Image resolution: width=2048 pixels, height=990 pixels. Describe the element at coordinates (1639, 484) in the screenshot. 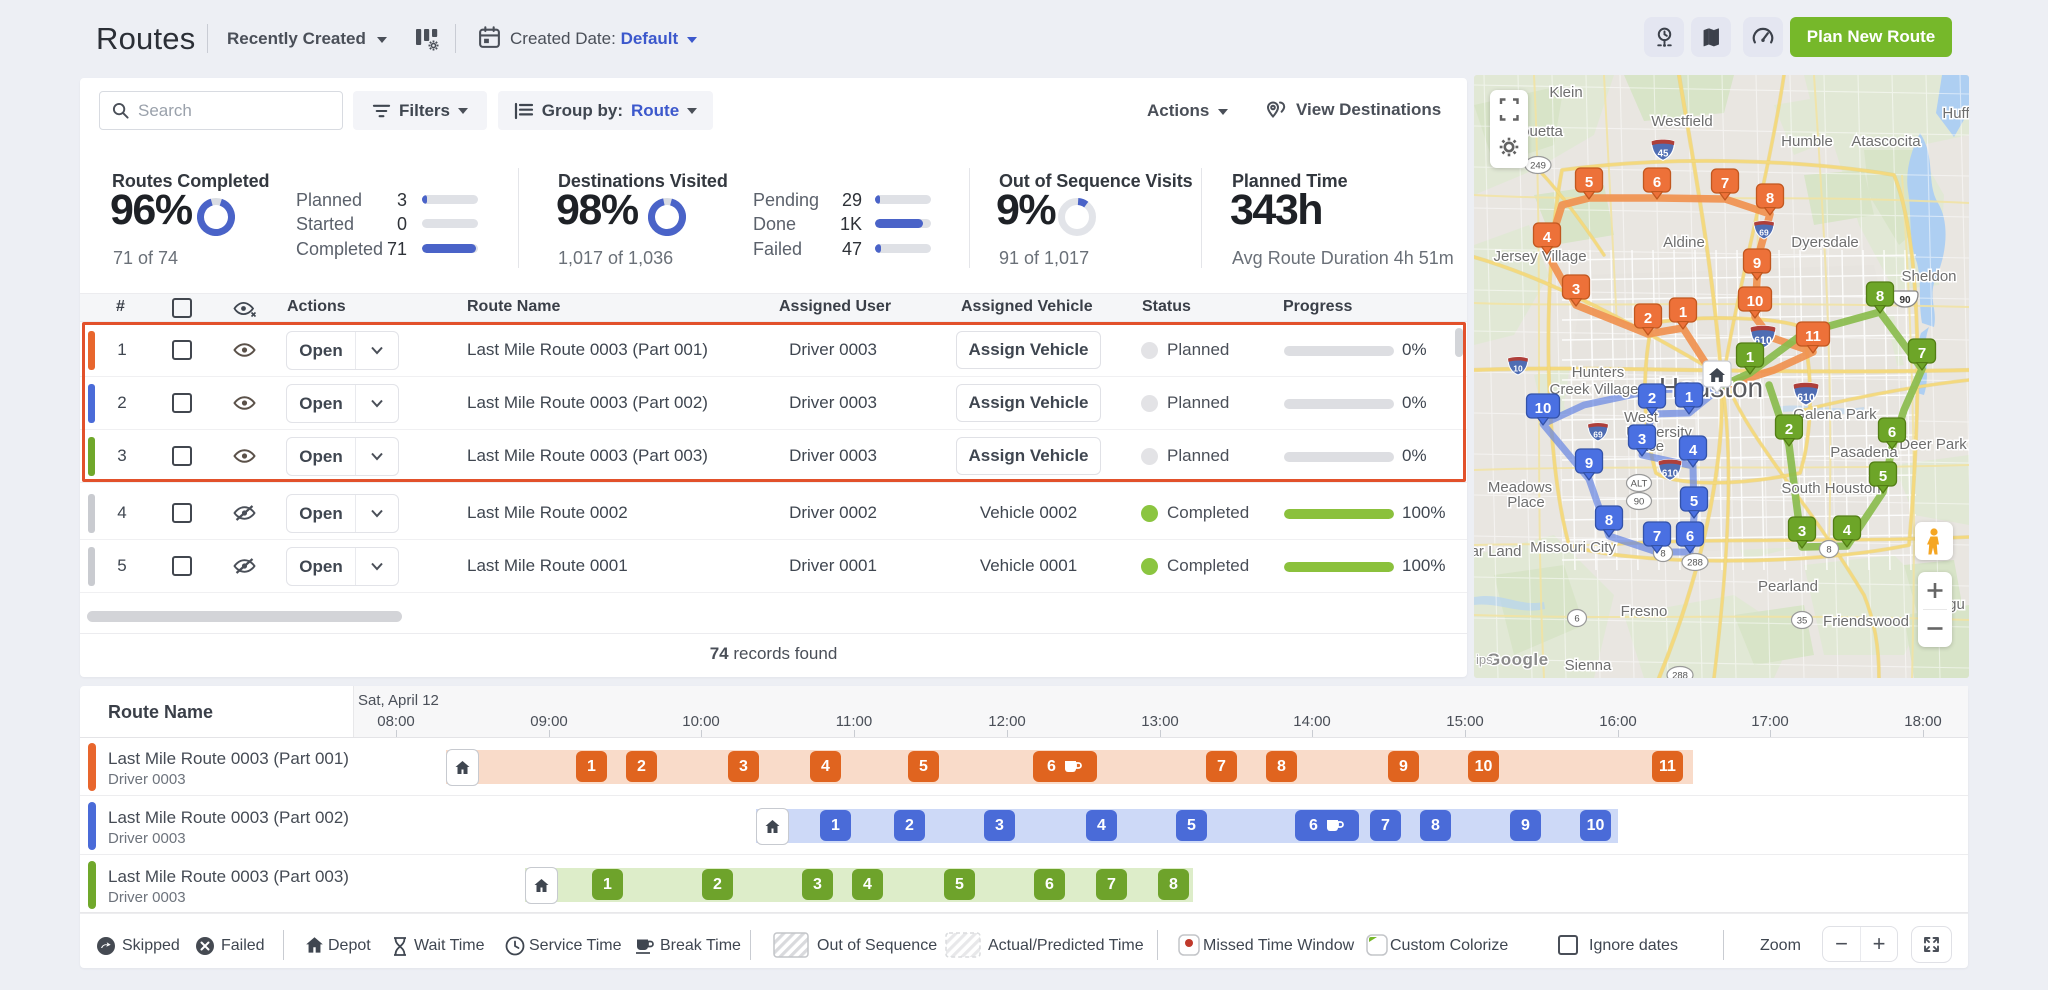

I see `svg-text: ALT` at that location.